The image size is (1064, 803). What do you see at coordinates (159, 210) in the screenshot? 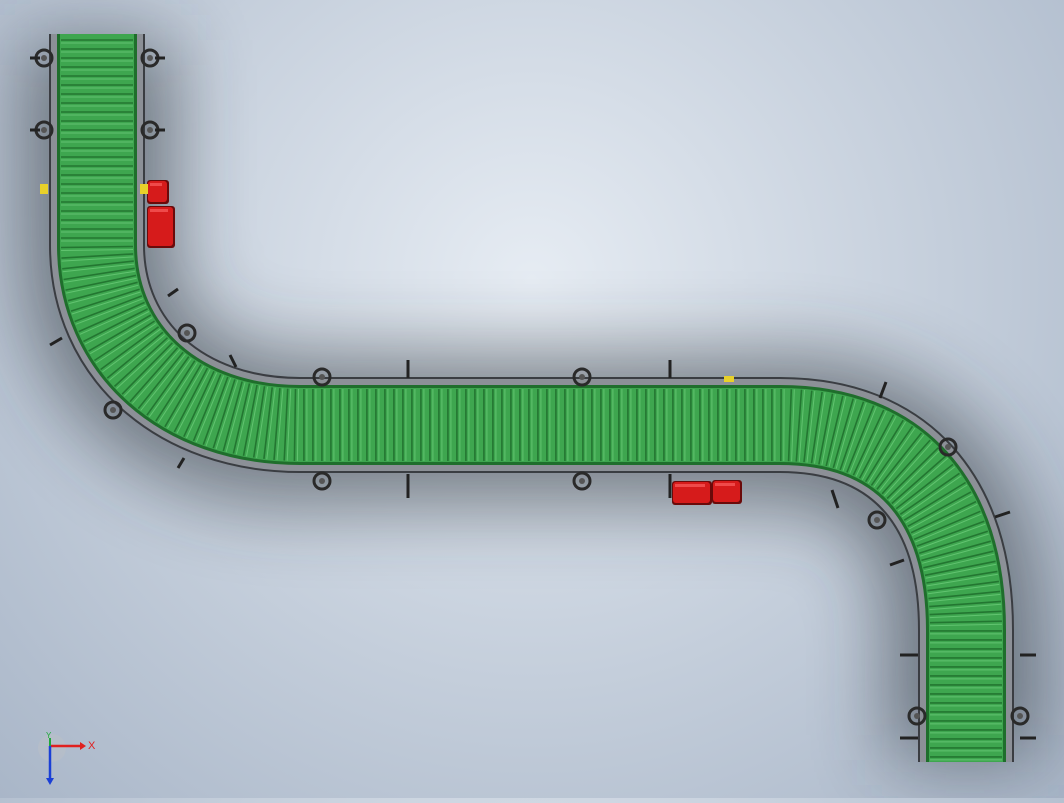
I see `drive-motor-1-highlight` at bounding box center [159, 210].